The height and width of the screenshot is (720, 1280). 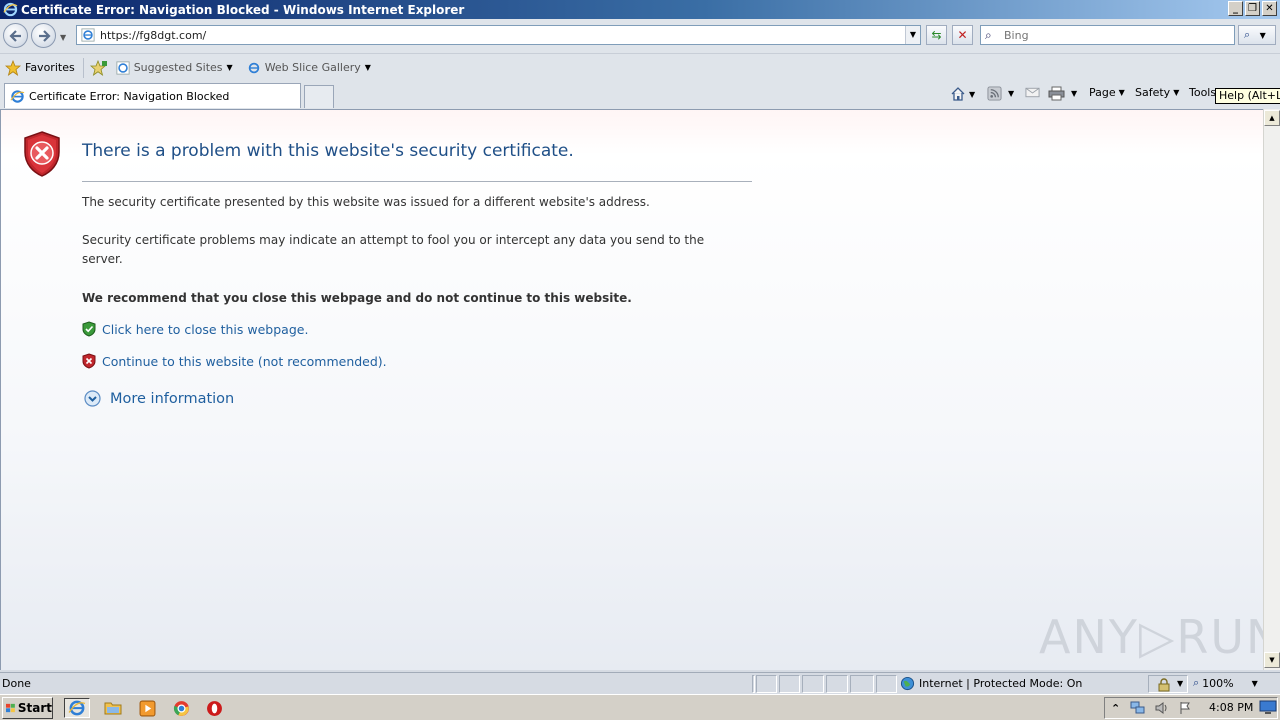 I want to click on show-desktop-button, so click(x=1268, y=707).